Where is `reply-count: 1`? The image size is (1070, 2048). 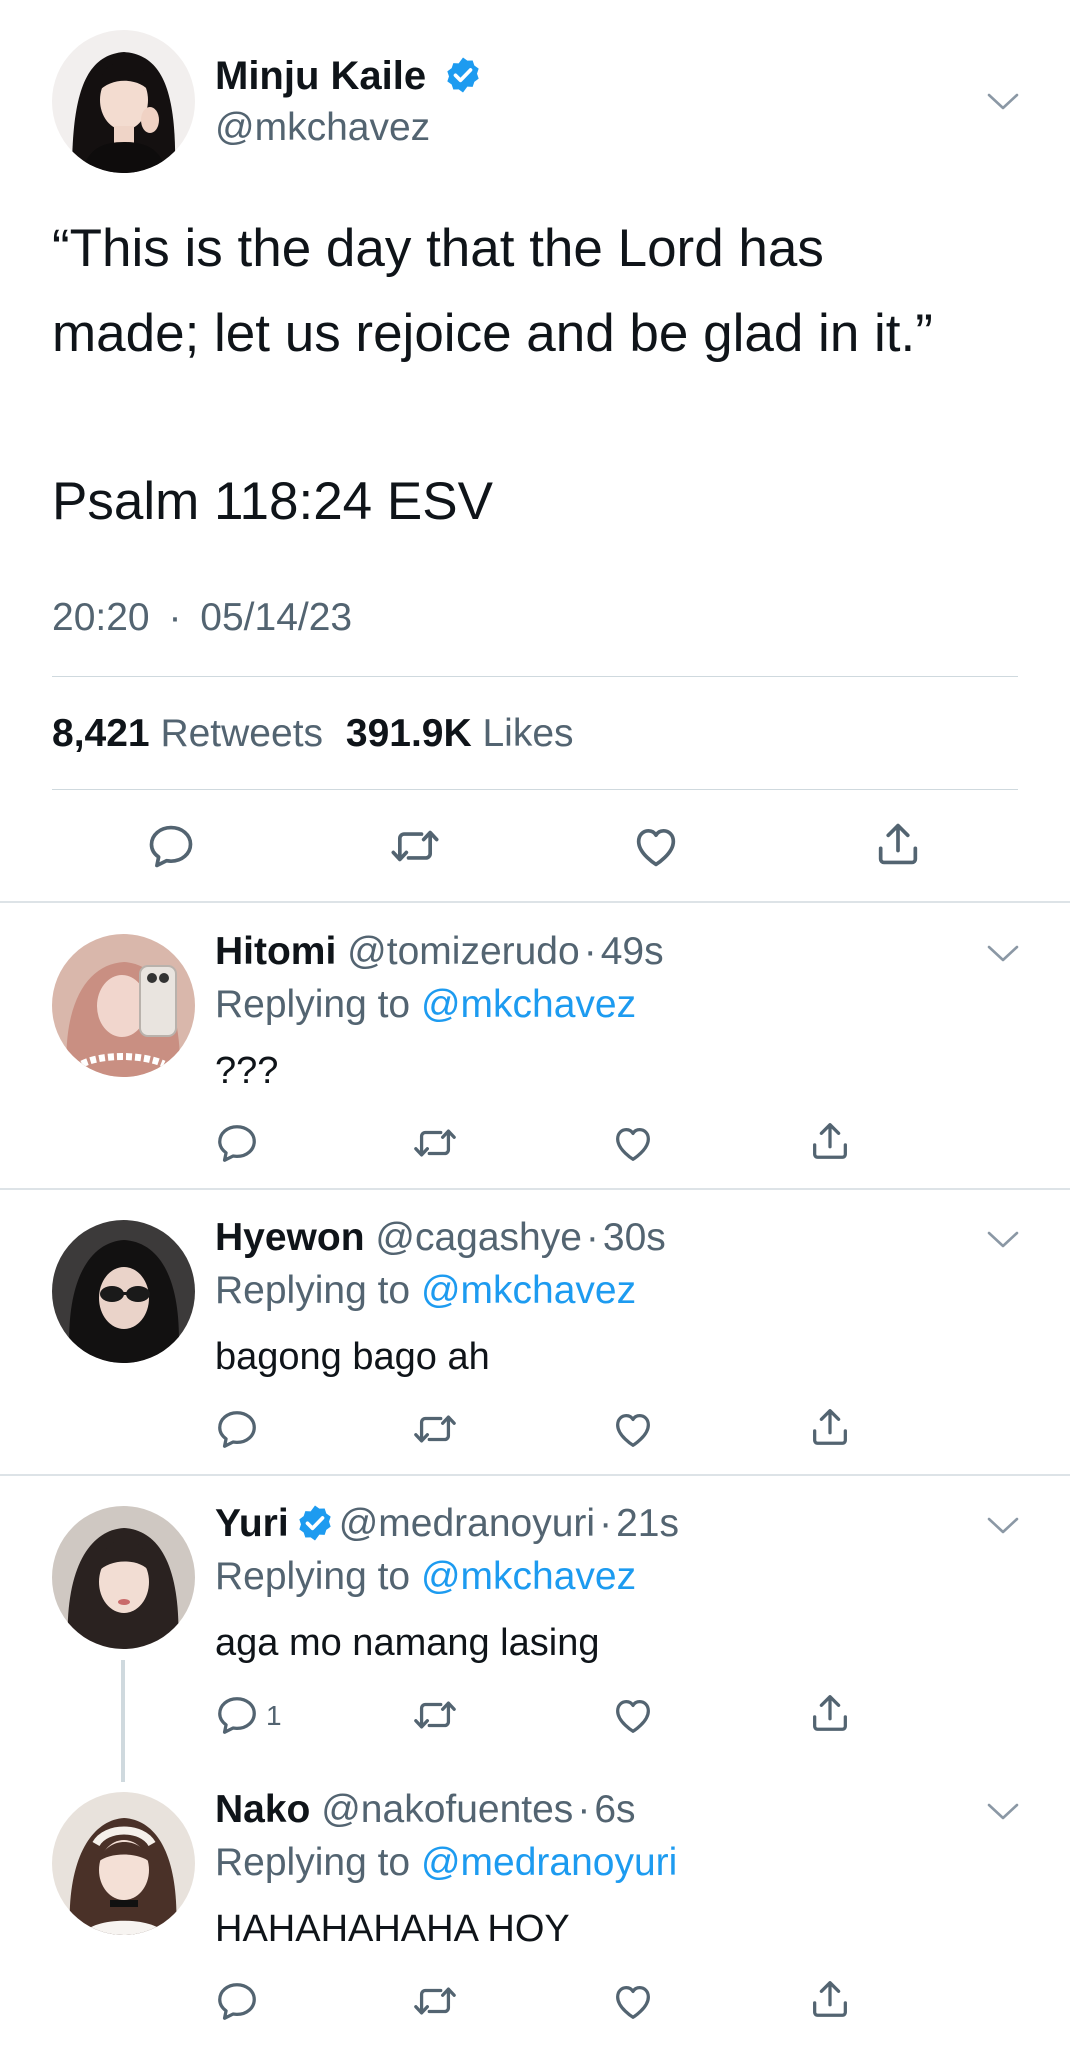 reply-count: 1 is located at coordinates (274, 1715).